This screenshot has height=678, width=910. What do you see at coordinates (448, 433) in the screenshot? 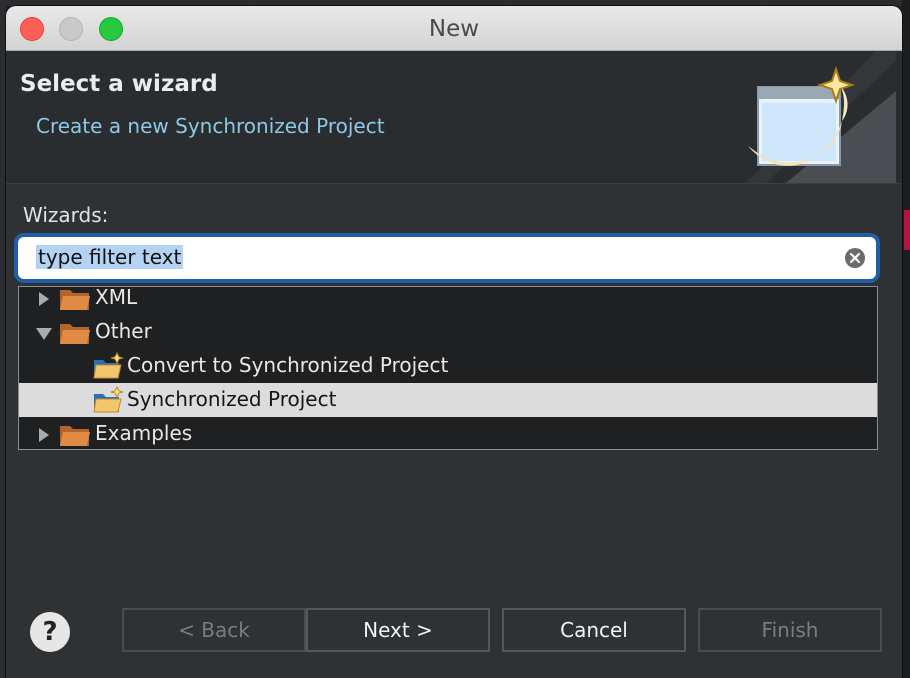
I see `tree-item-examples: Examples` at bounding box center [448, 433].